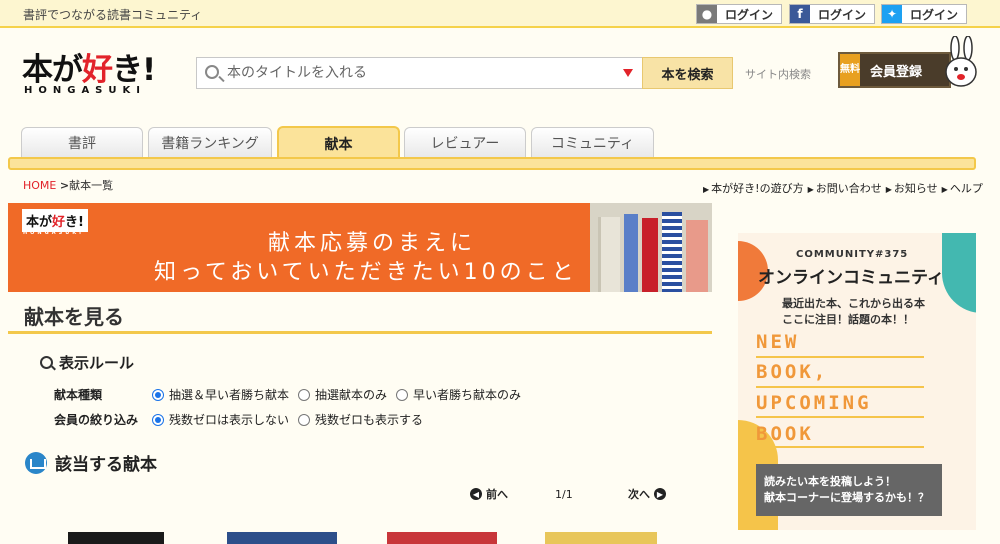 The width and height of the screenshot is (1000, 544). What do you see at coordinates (417, 73) in the screenshot?
I see `search-input` at bounding box center [417, 73].